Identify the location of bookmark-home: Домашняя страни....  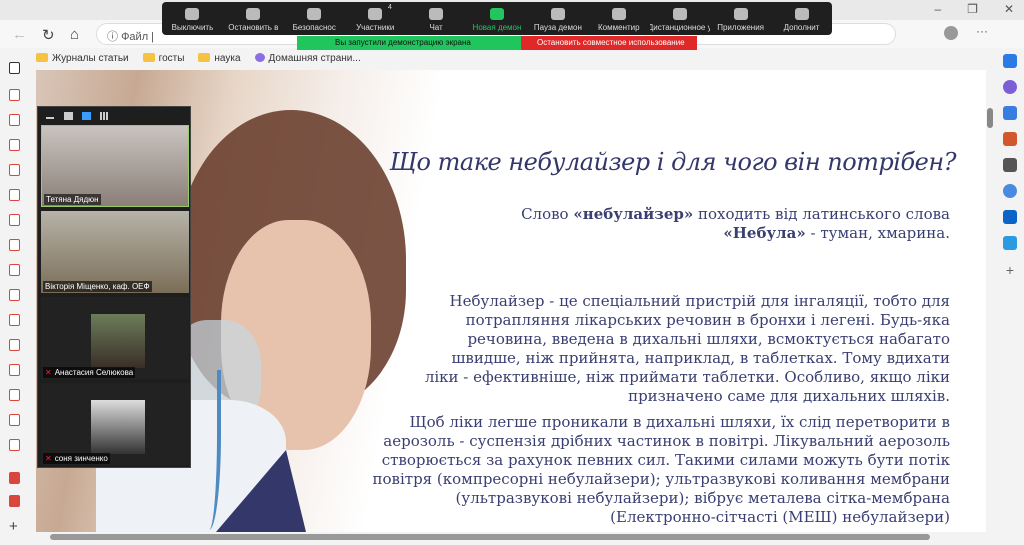
(307, 58).